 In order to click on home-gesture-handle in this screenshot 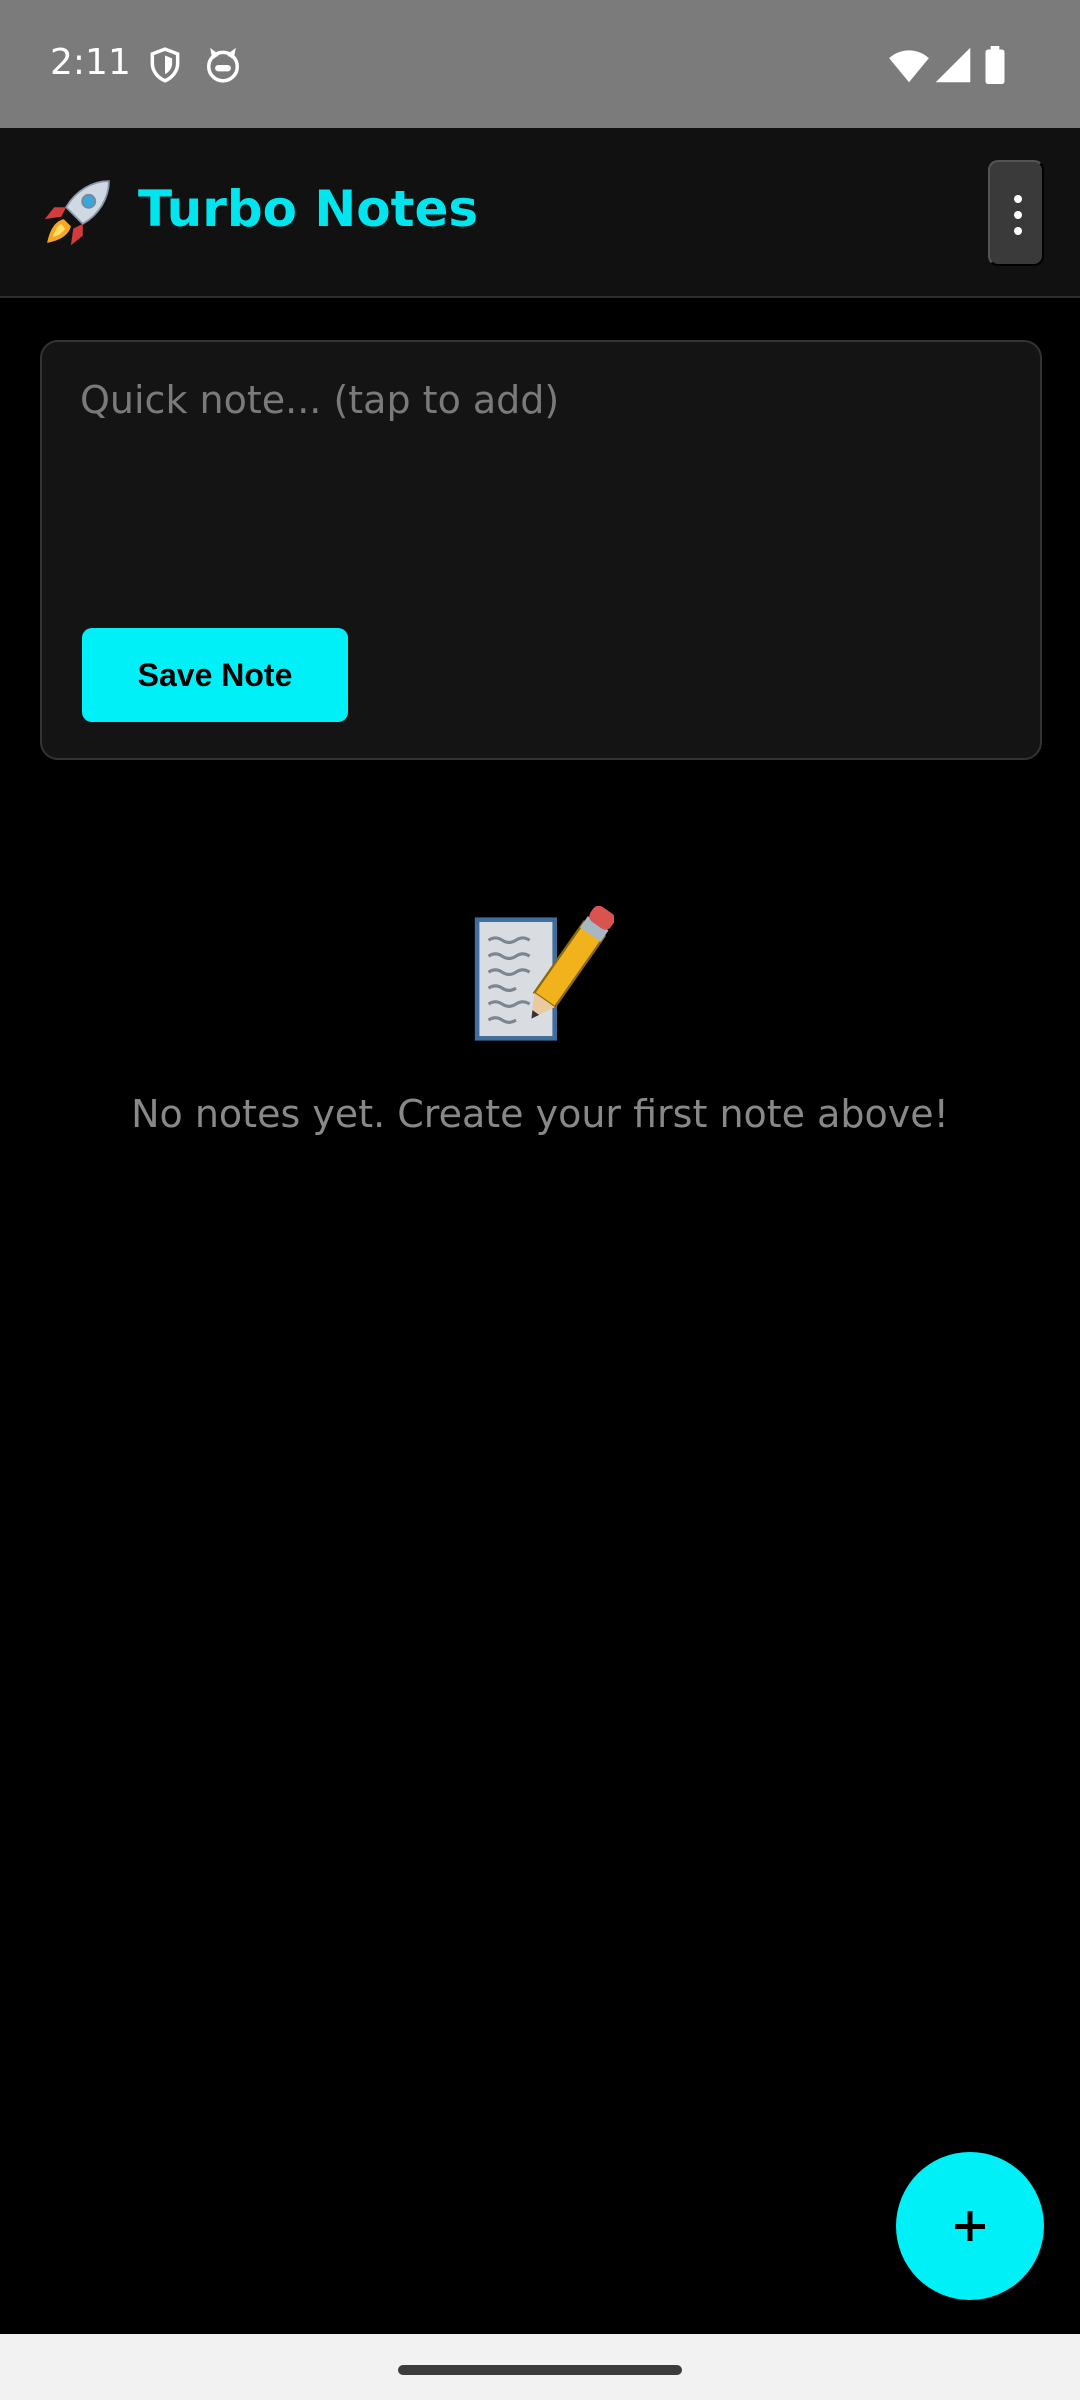, I will do `click(540, 2370)`.